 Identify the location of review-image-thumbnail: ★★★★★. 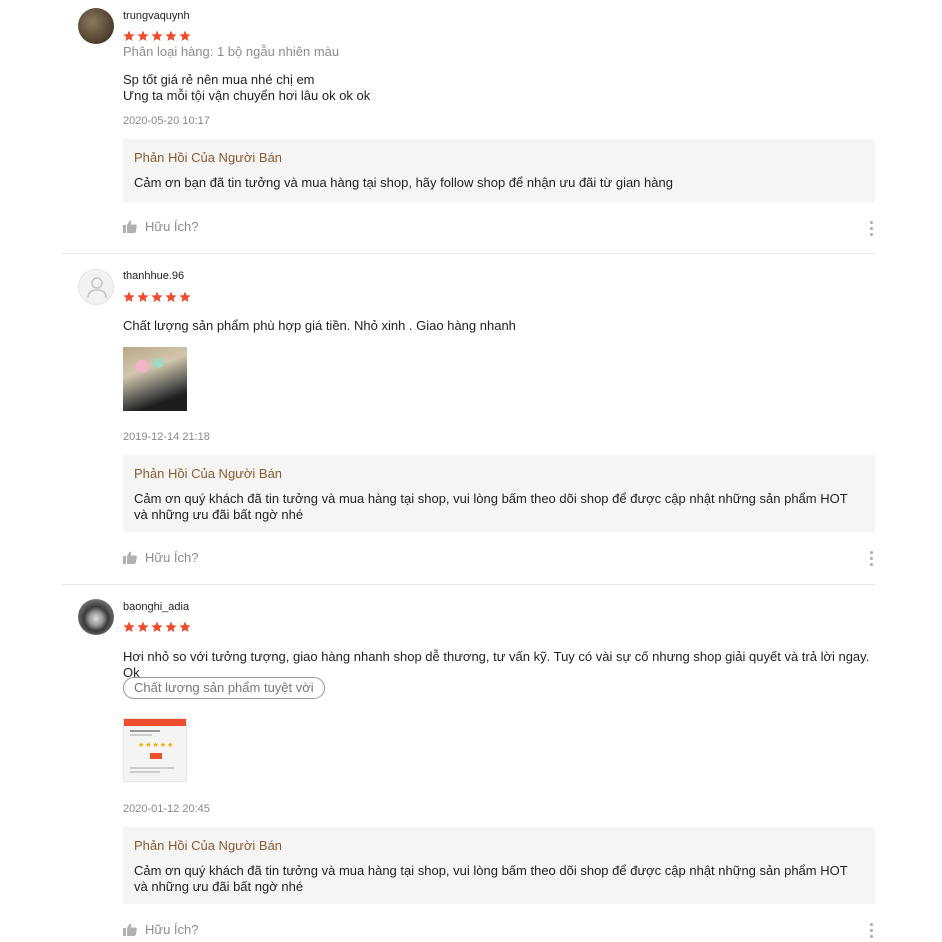
(155, 750).